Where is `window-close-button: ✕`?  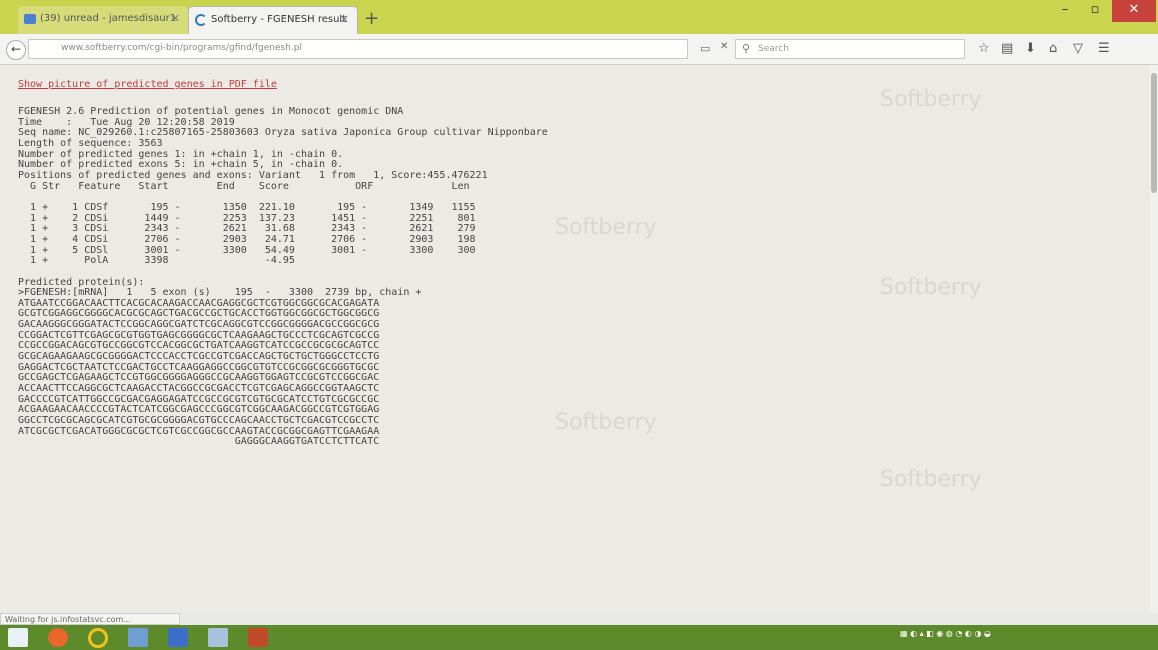 window-close-button: ✕ is located at coordinates (1134, 11).